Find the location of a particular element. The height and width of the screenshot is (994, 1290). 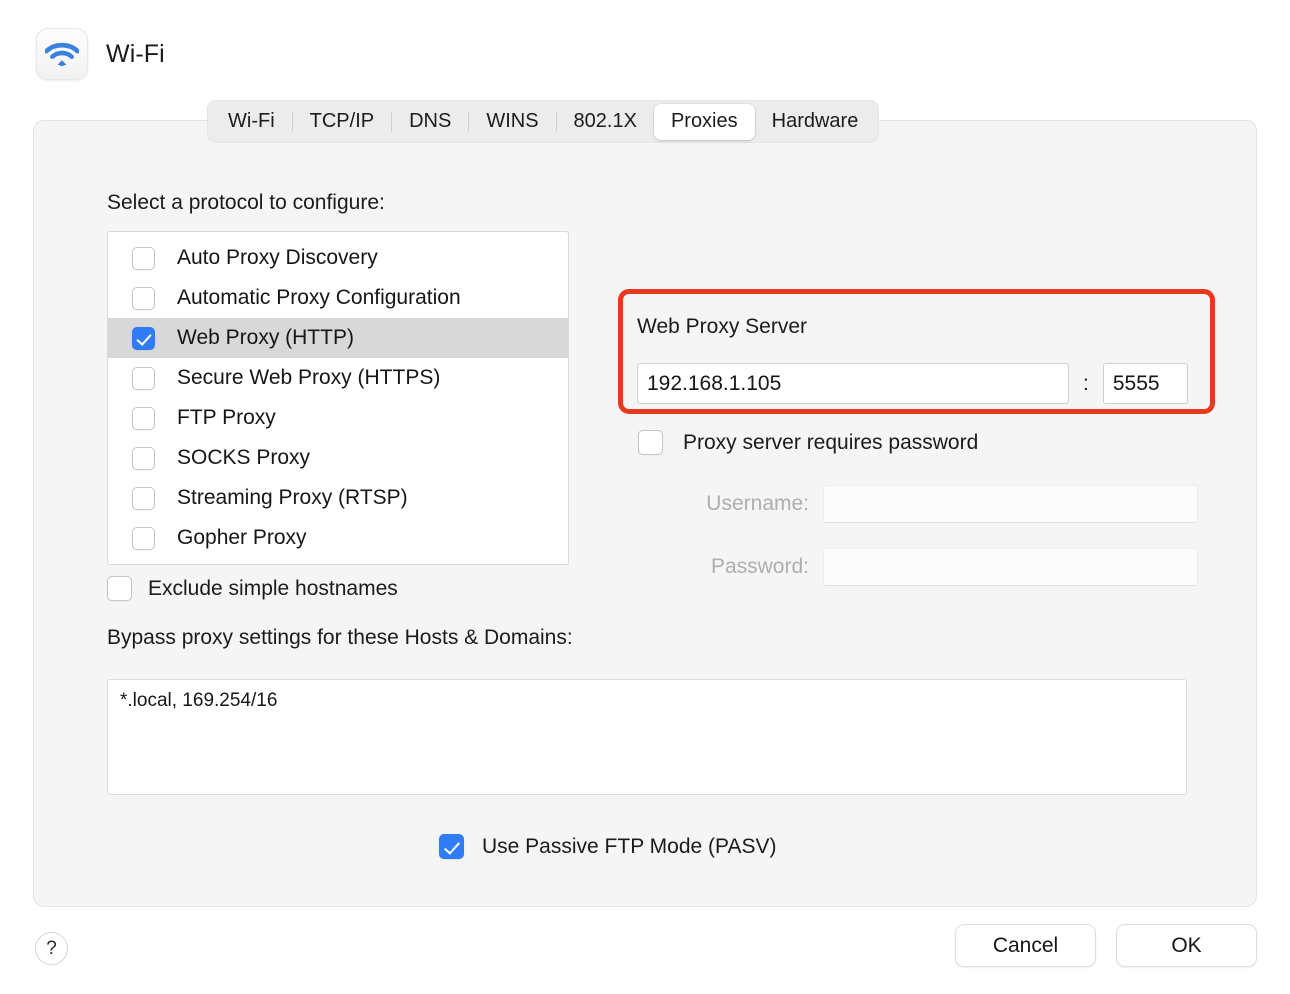

password-row: Password: is located at coordinates (918, 567).